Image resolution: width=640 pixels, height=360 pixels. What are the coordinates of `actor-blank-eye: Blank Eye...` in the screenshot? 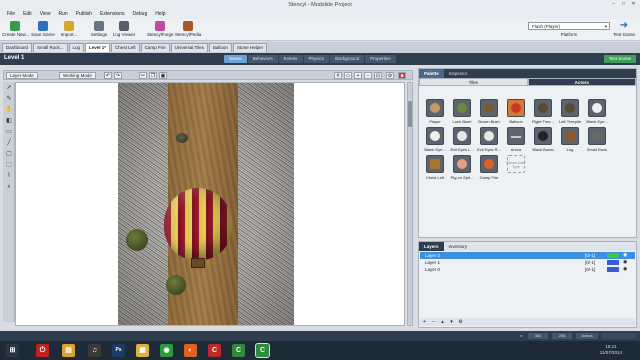 It's located at (597, 111).